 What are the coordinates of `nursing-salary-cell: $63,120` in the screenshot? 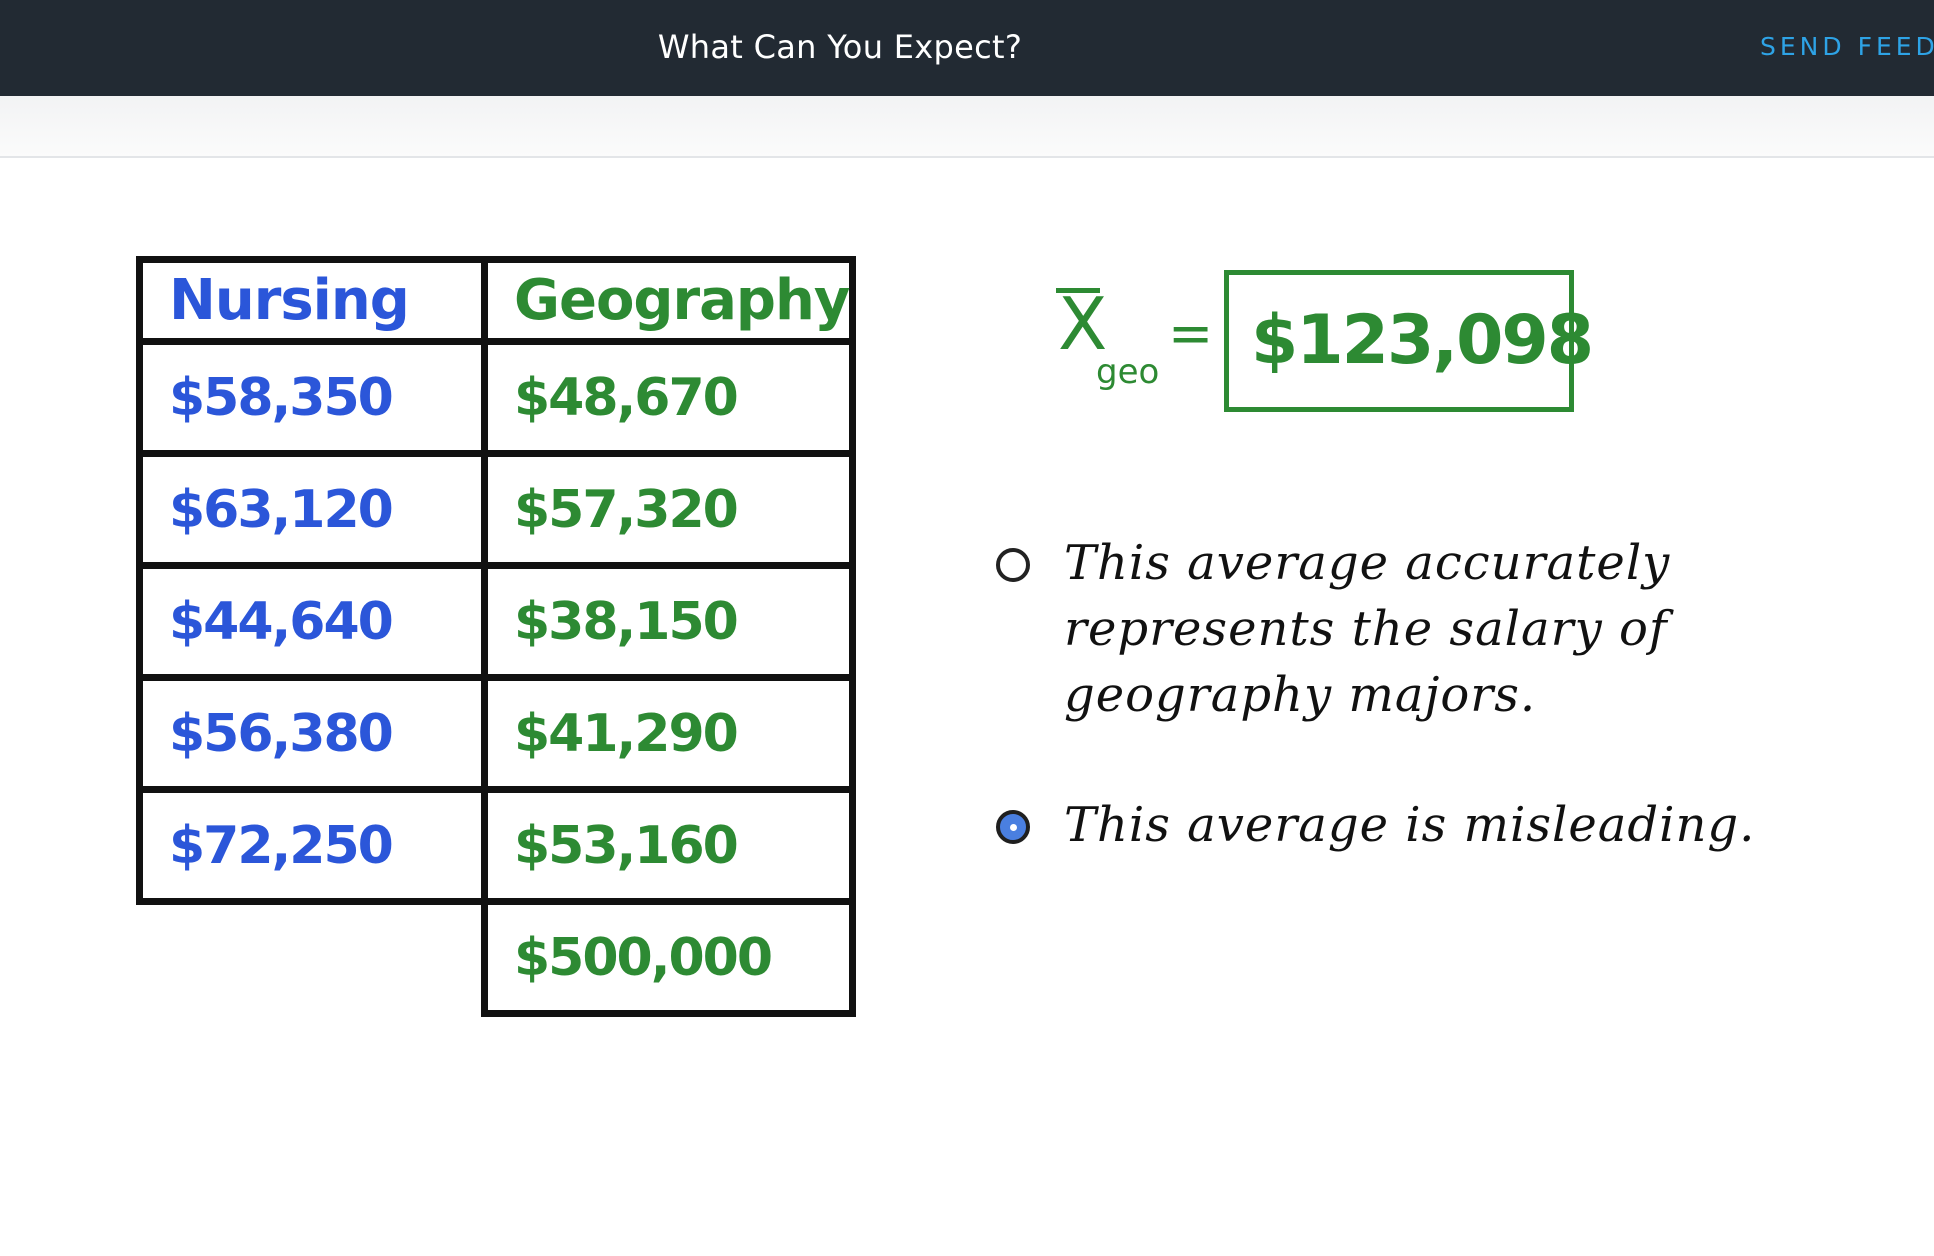 It's located at (312, 509).